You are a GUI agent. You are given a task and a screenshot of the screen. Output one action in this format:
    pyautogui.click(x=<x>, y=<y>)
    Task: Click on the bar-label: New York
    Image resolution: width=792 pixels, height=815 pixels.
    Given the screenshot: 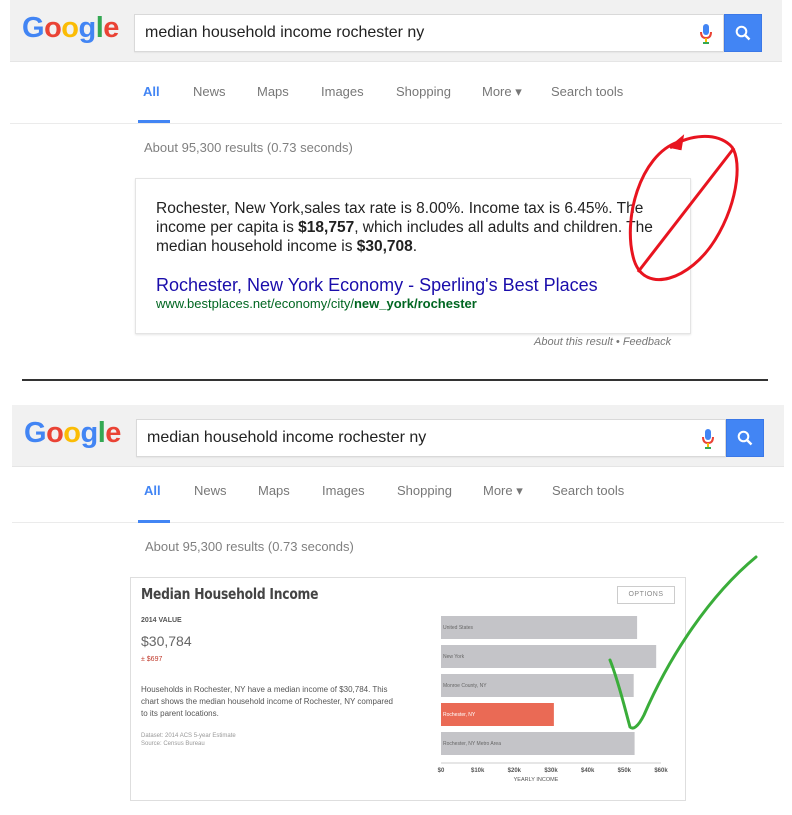 What is the action you would take?
    pyautogui.click(x=454, y=657)
    